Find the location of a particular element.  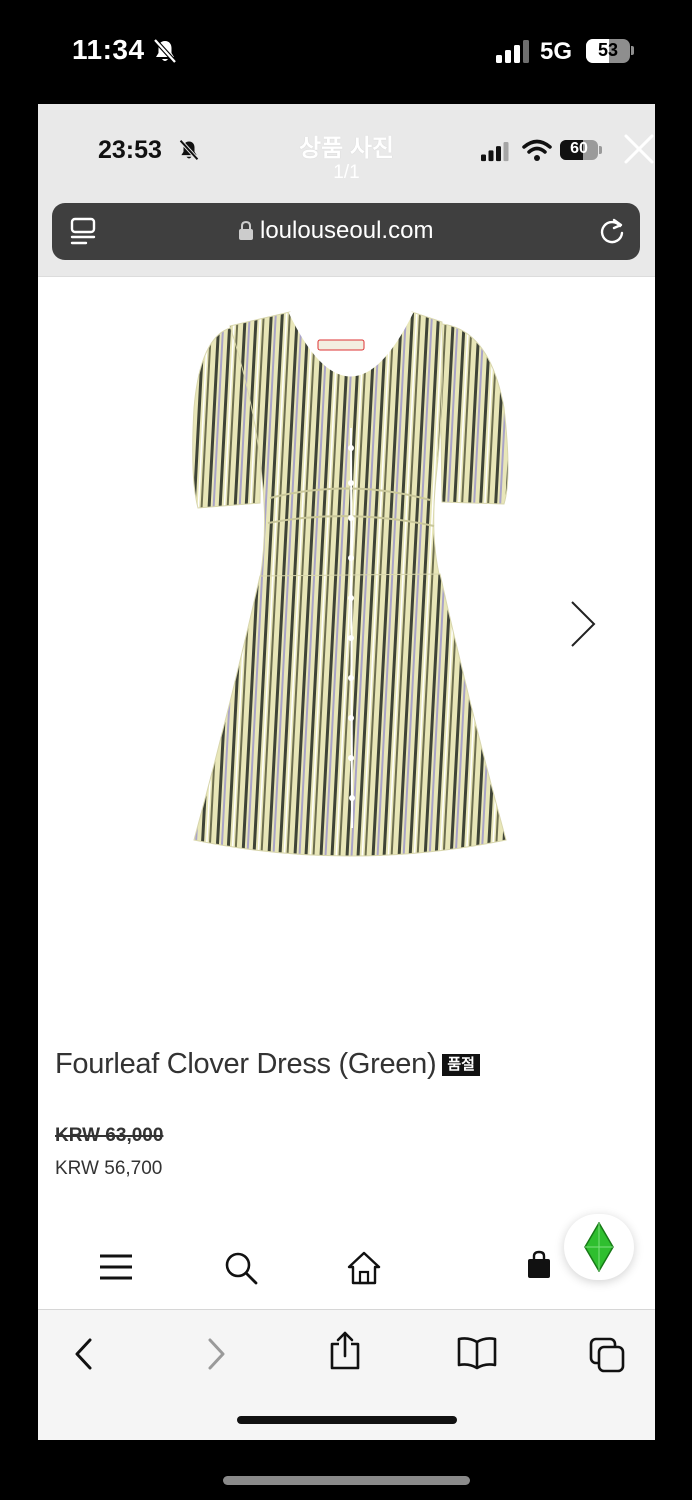

forward-icon is located at coordinates (216, 1356).